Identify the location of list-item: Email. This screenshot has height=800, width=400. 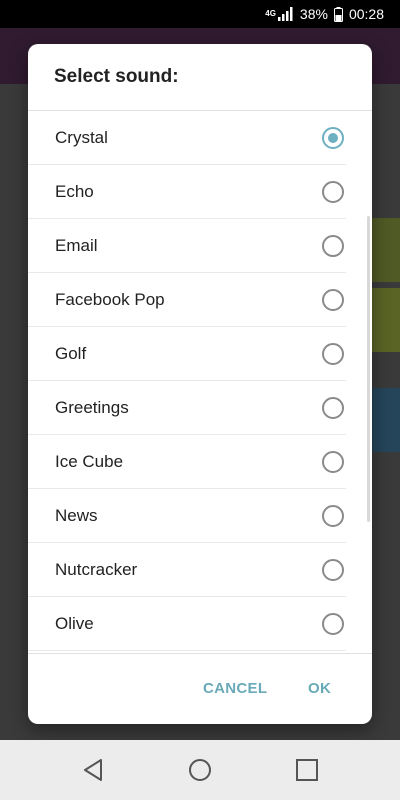
(187, 246).